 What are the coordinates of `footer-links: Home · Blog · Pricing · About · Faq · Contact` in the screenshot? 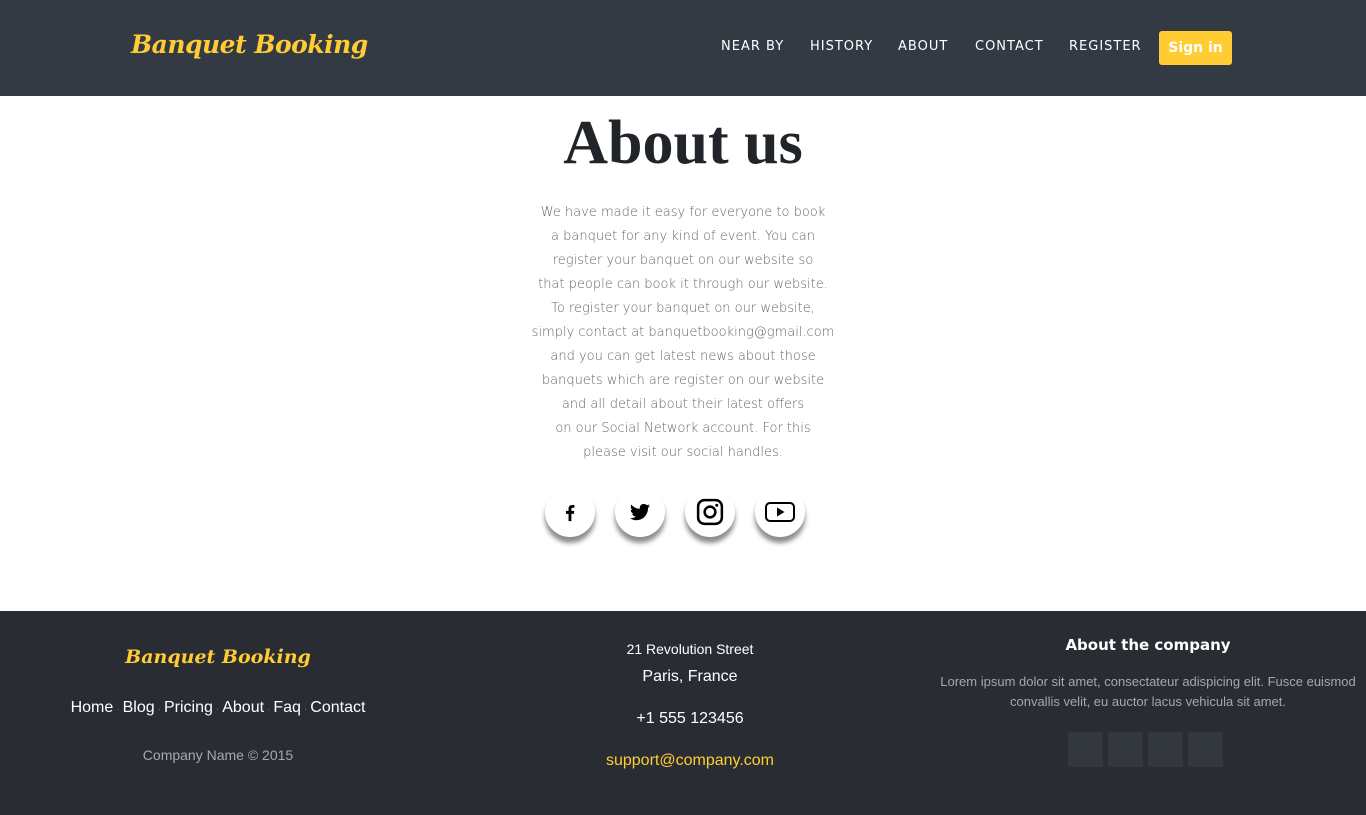 It's located at (218, 708).